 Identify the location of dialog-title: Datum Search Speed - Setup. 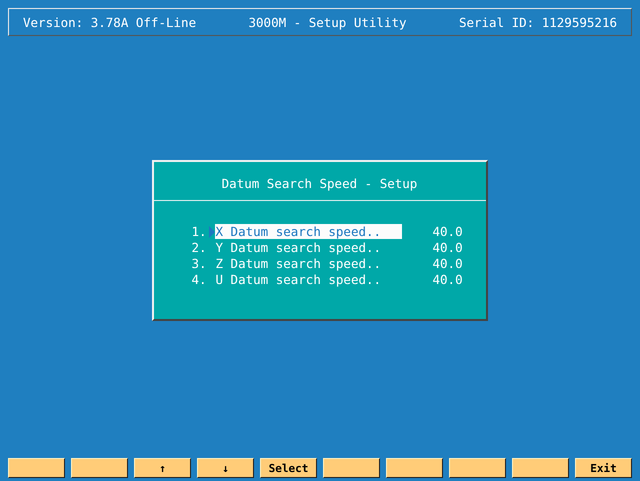
(320, 184).